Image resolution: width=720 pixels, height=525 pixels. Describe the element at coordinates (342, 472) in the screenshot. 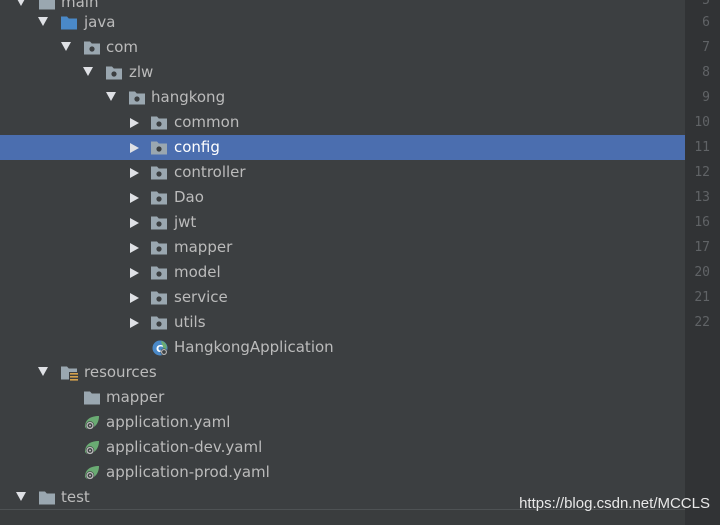

I see `tree-row-yaml: application-prod.yaml` at that location.